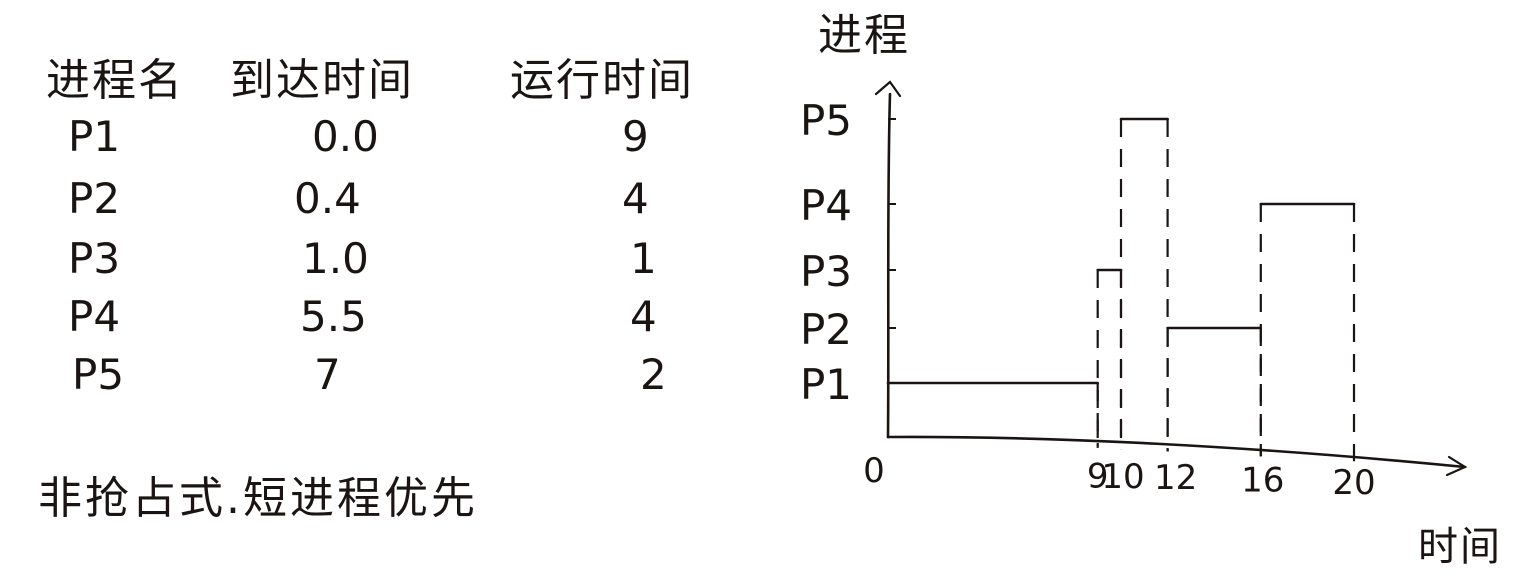  Describe the element at coordinates (826, 329) in the screenshot. I see `y-tick-label: P2` at that location.